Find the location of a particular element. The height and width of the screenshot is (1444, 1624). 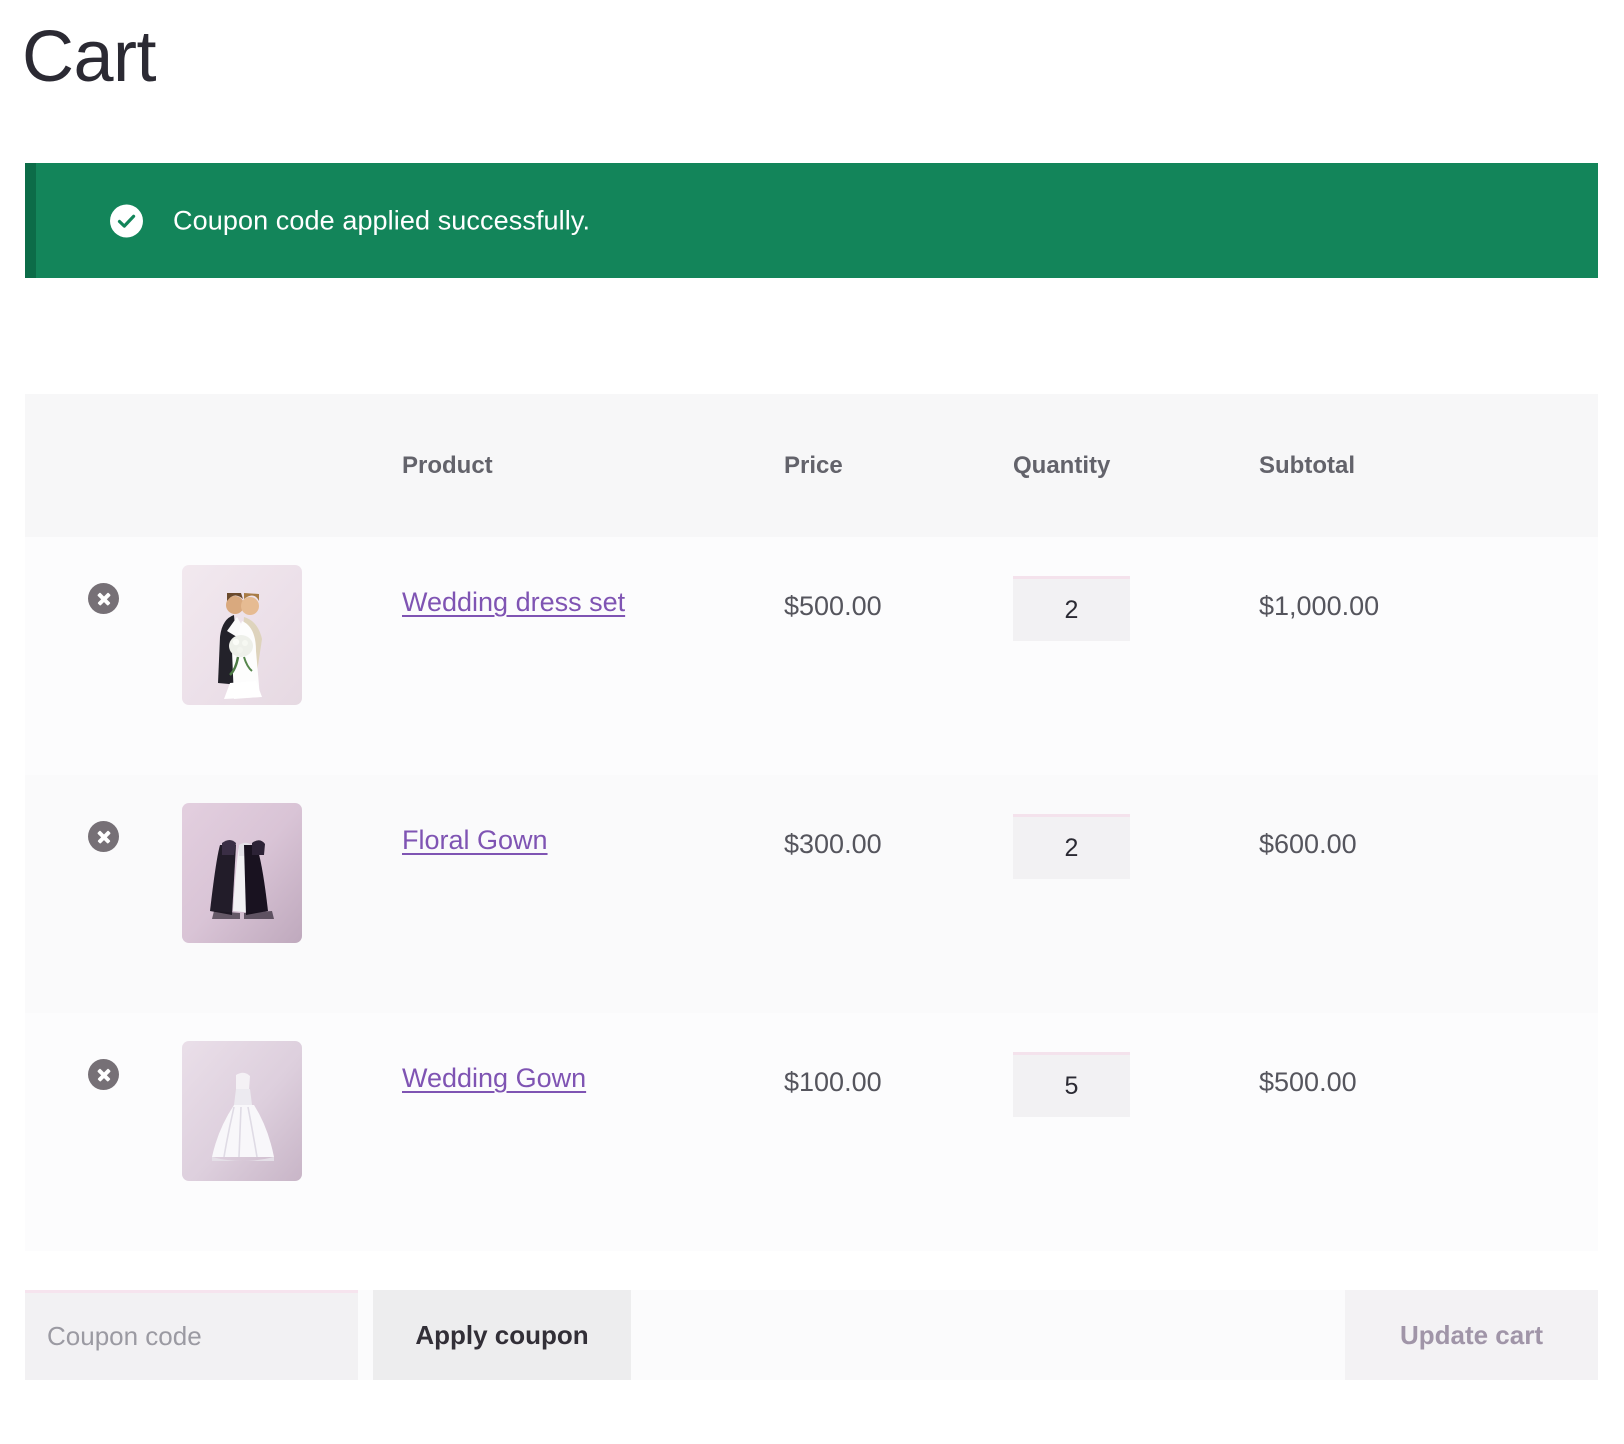

notice-message: Coupon code applied successfully. is located at coordinates (382, 220).